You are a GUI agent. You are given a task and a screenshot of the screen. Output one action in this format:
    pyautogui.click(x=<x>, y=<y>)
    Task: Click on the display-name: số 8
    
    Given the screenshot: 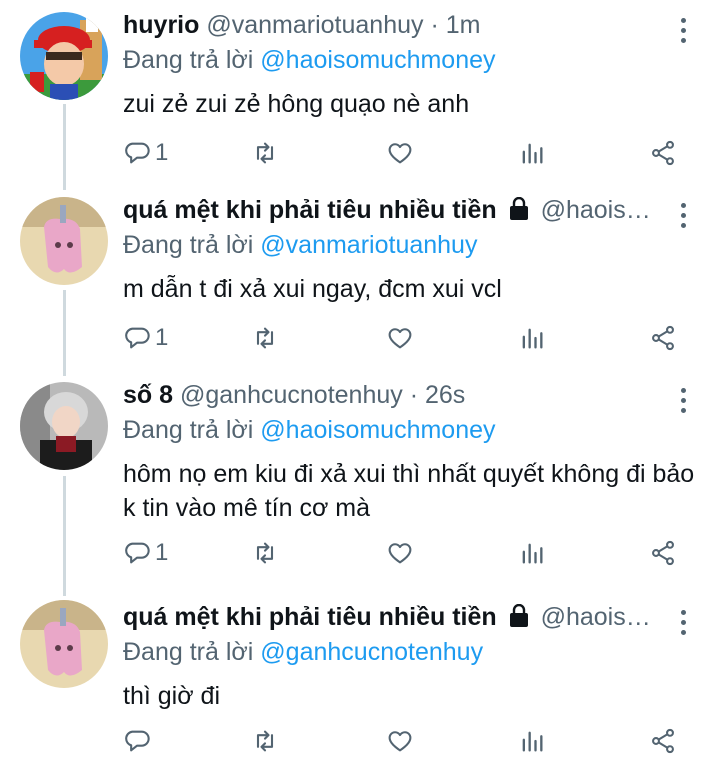 What is the action you would take?
    pyautogui.click(x=148, y=395)
    